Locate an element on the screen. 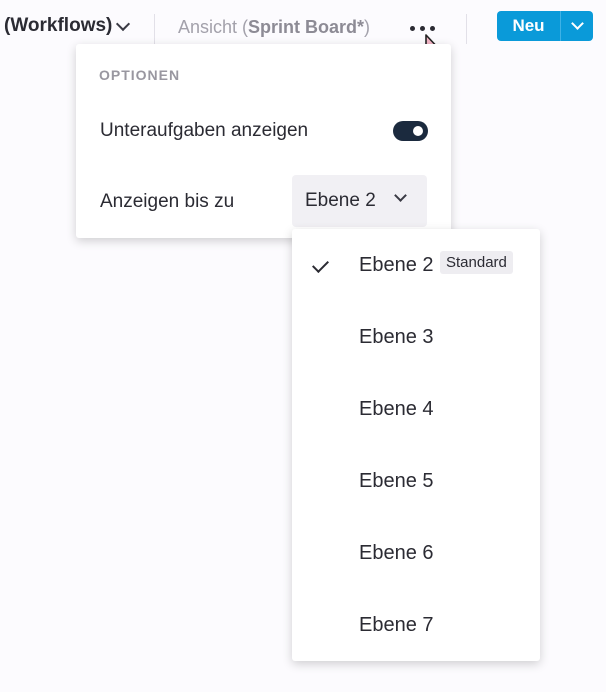 Image resolution: width=606 pixels, height=692 pixels. workflows-dropdown: (Workflows) is located at coordinates (67, 26).